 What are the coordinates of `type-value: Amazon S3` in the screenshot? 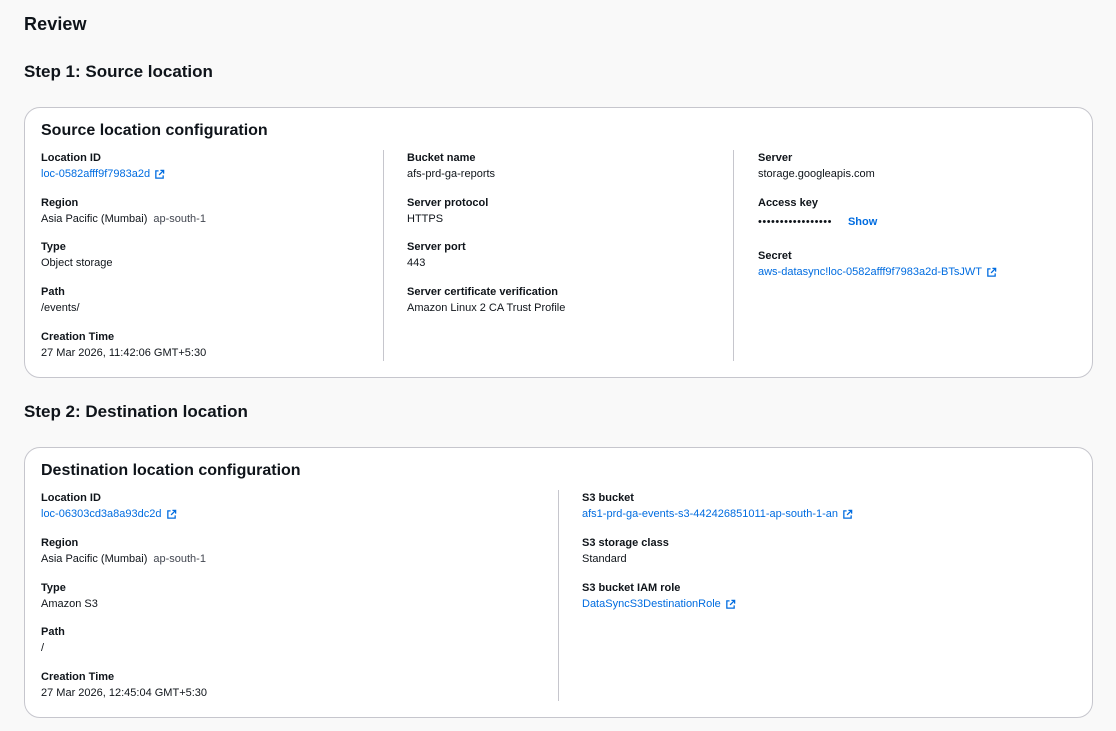 It's located at (69, 604).